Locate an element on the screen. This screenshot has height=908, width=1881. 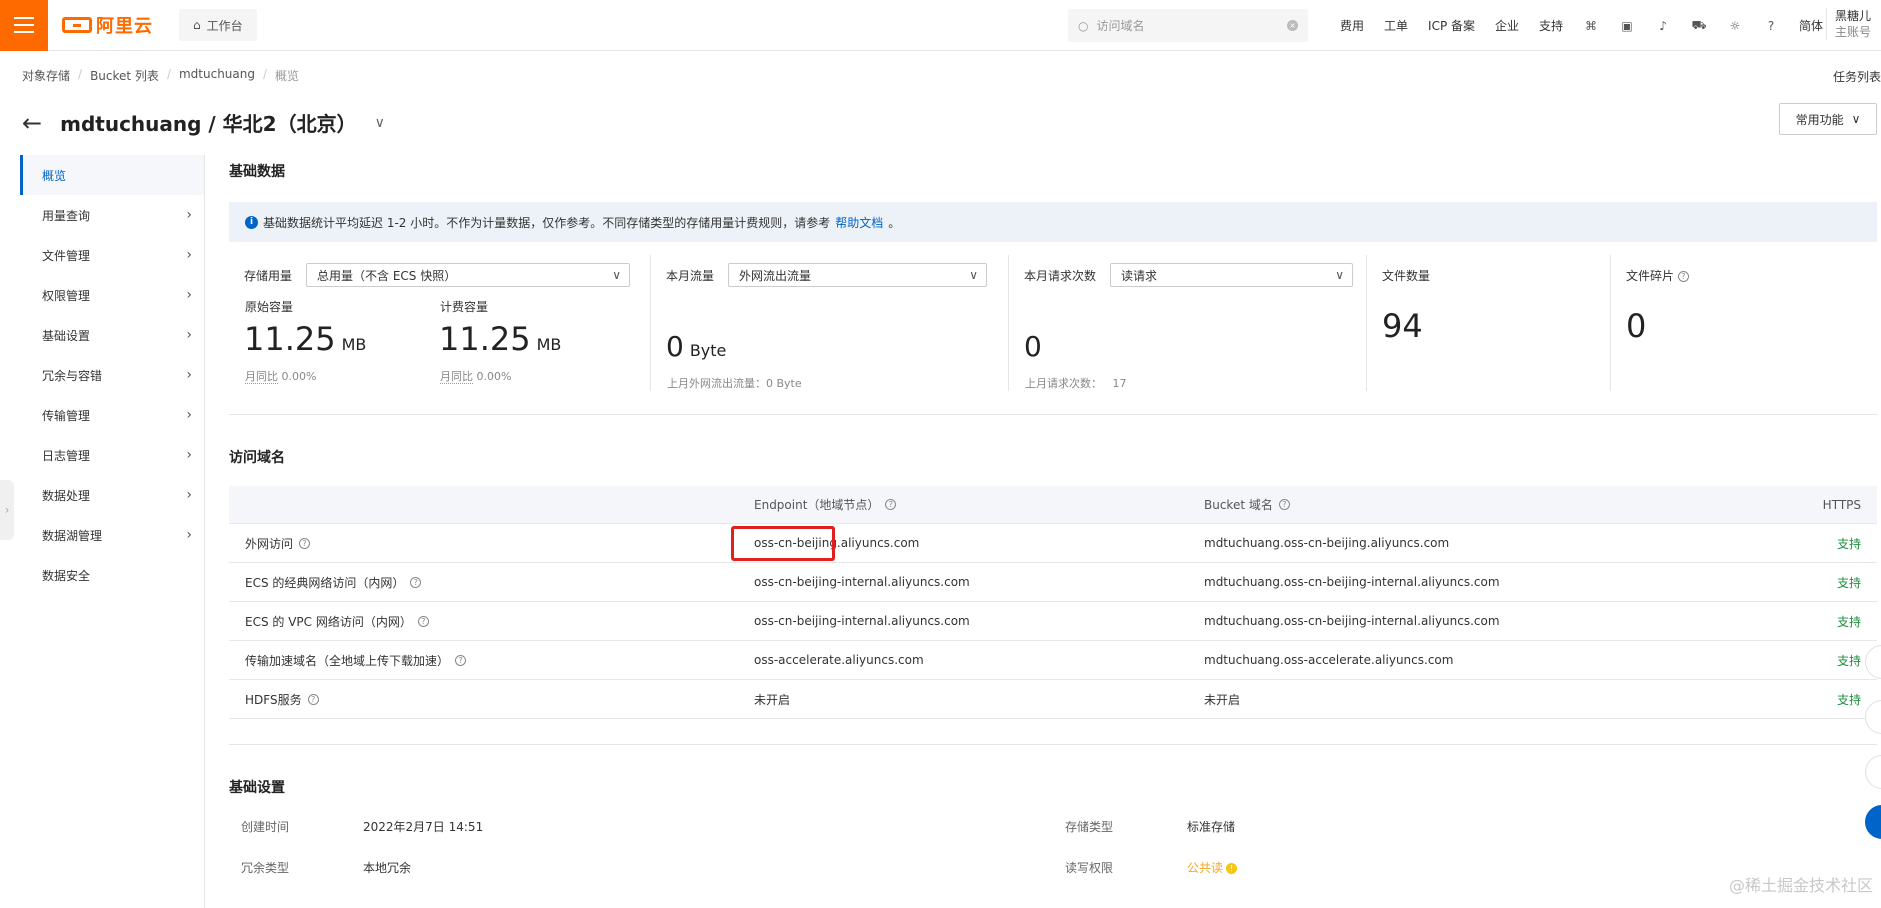
fragments-stat: 文件碎片 ? 0 is located at coordinates (1743, 323).